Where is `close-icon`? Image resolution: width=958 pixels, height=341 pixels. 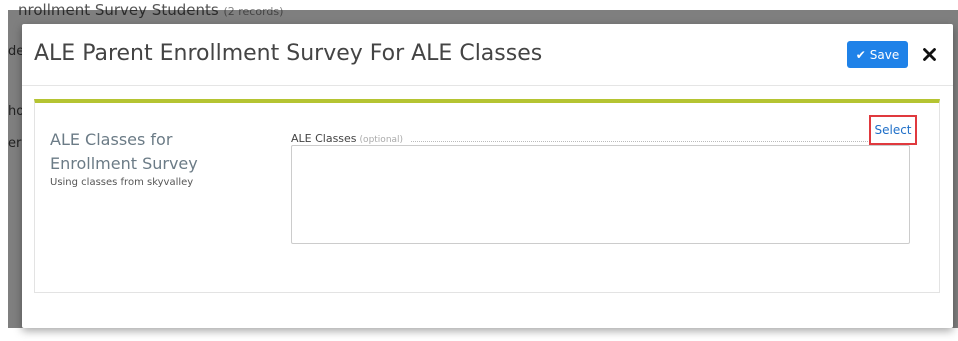
close-icon is located at coordinates (929, 54).